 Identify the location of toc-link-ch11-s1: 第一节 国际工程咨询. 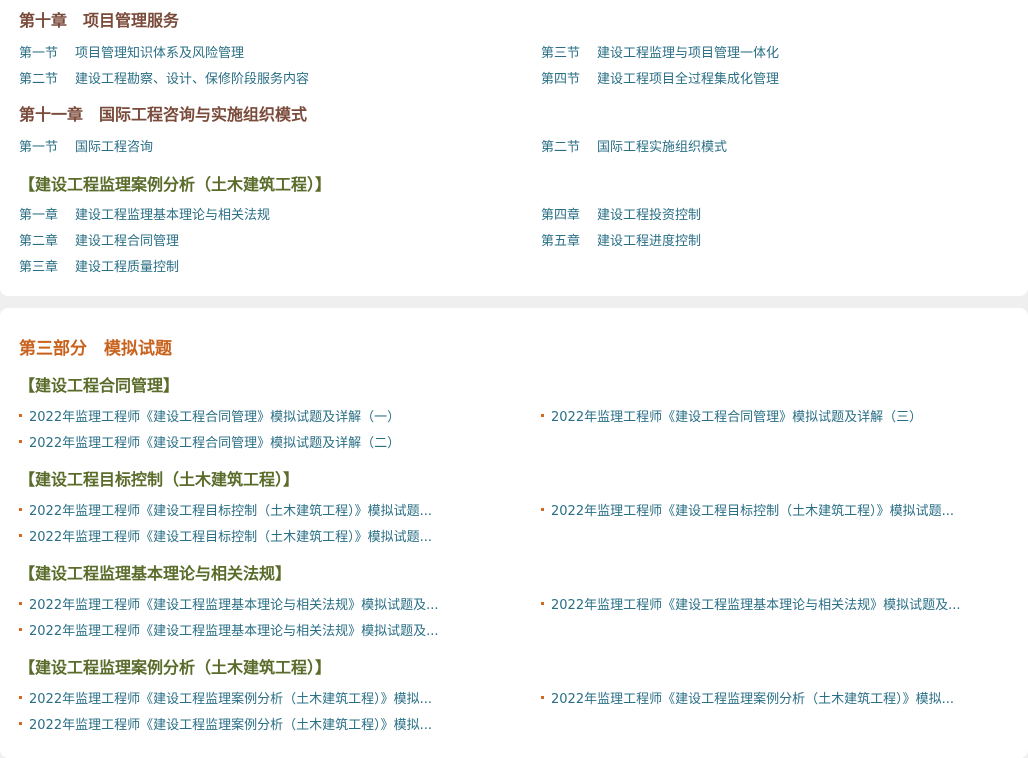
(86, 145).